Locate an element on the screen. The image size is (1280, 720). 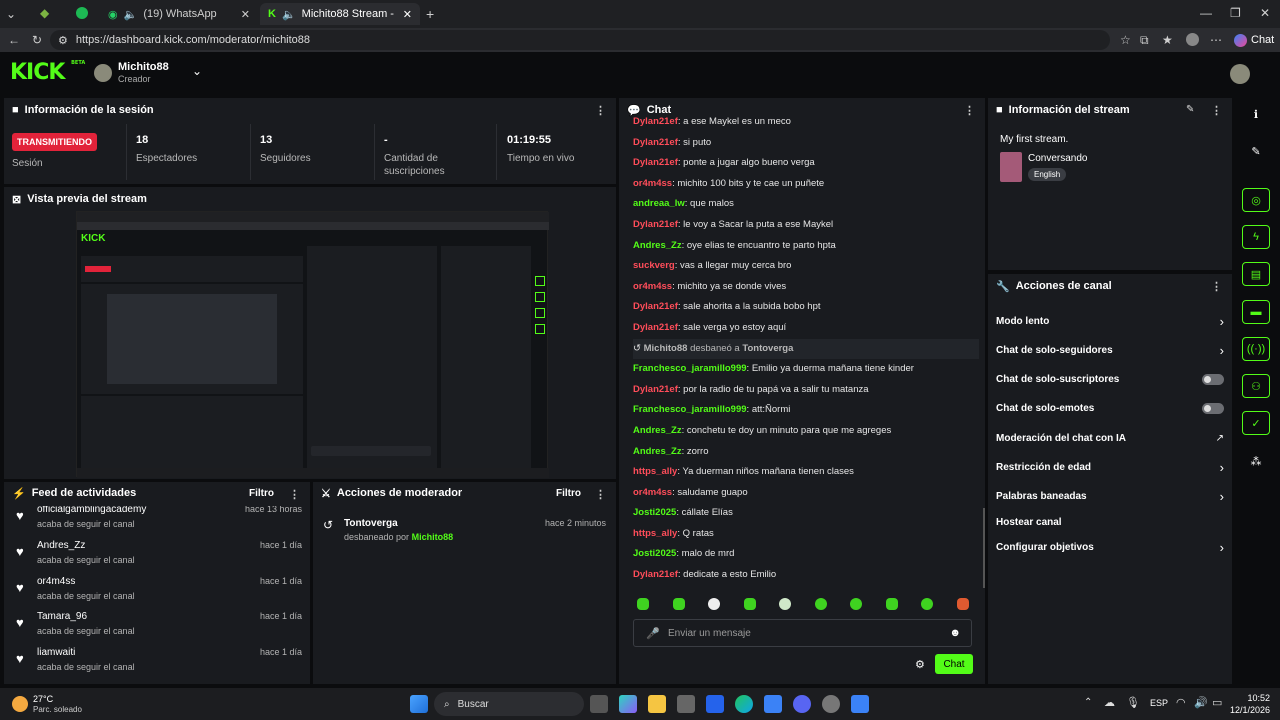
settings-icon is located at coordinates (831, 704).